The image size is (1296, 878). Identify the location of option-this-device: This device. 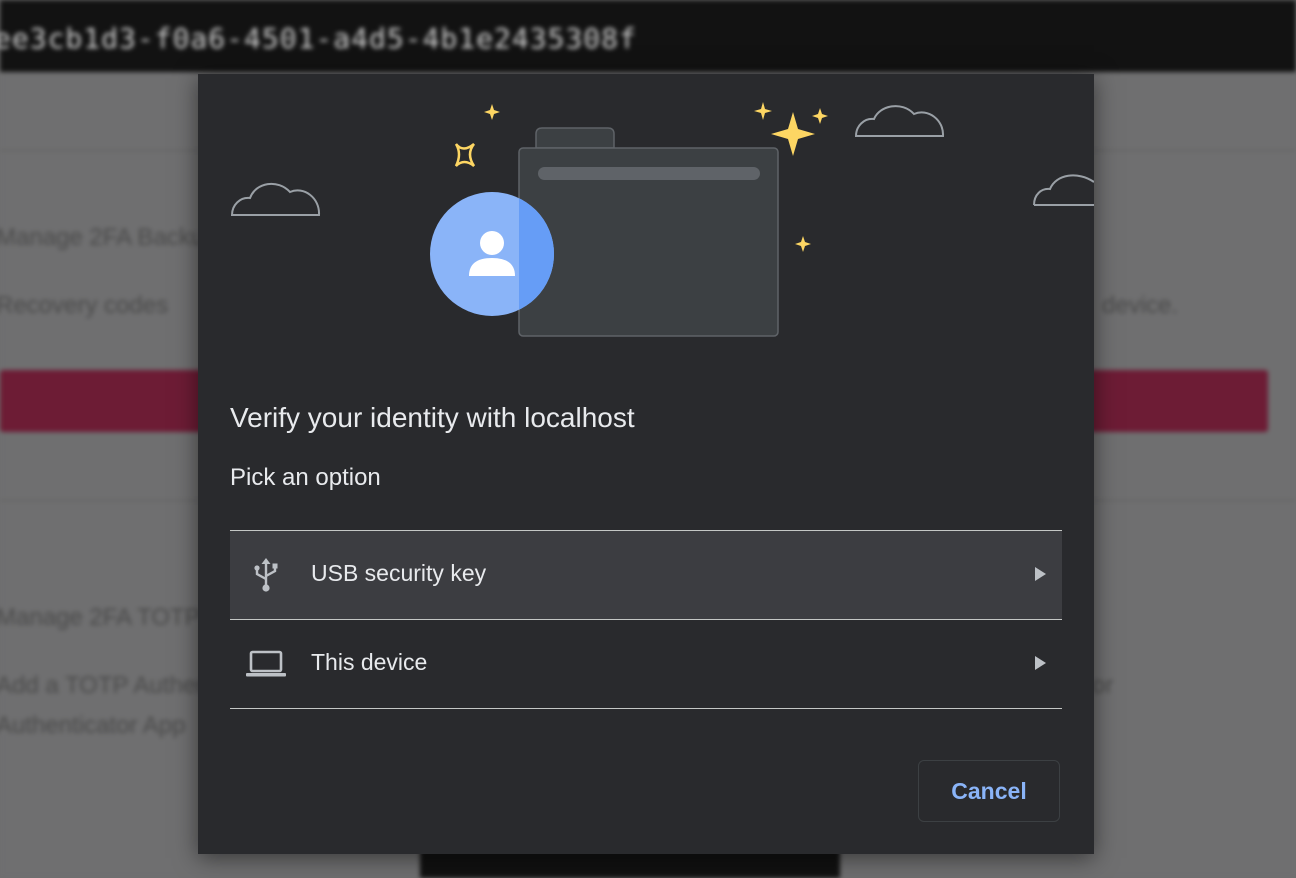
(646, 664).